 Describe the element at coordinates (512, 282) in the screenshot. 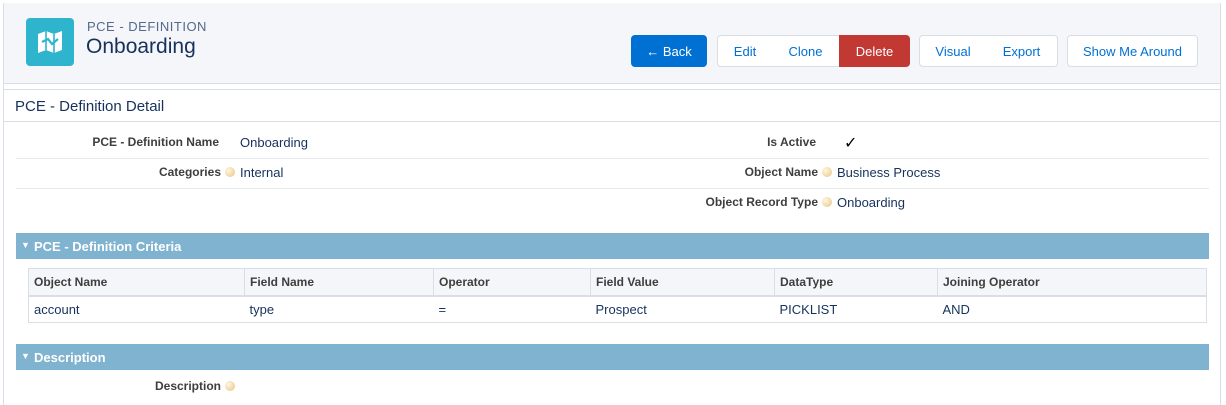

I see `column-header: Operator` at that location.